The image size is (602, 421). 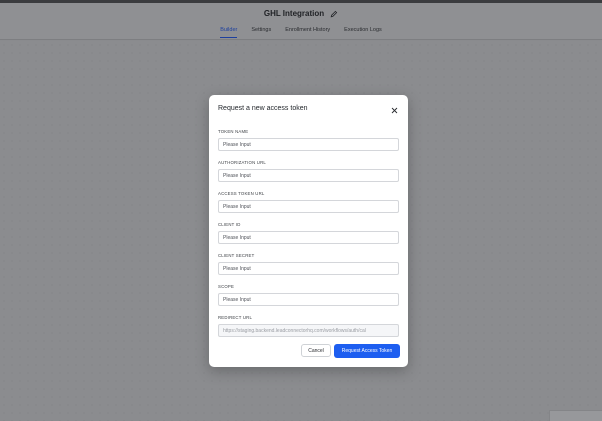 What do you see at coordinates (235, 317) in the screenshot?
I see `redirect-url-label: REDIRECT URL` at bounding box center [235, 317].